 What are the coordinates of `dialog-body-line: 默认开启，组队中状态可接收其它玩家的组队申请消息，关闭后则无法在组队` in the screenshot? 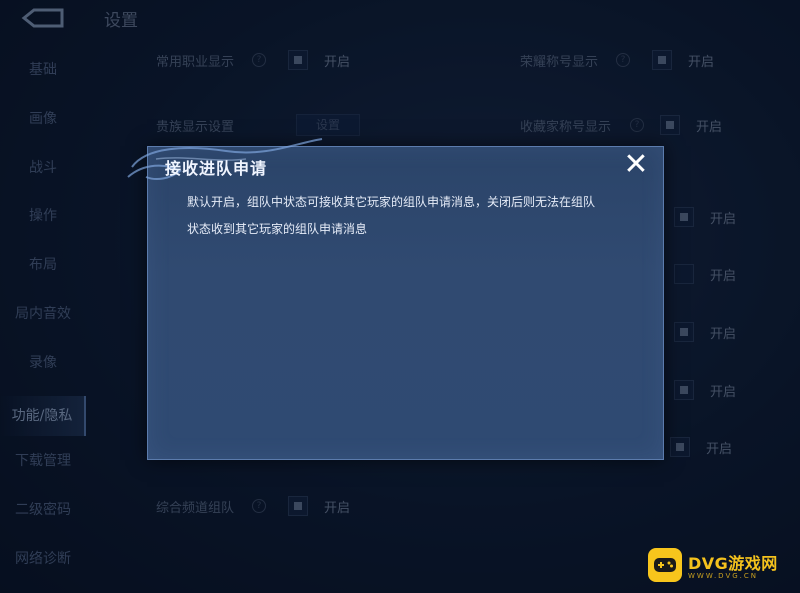 It's located at (391, 202).